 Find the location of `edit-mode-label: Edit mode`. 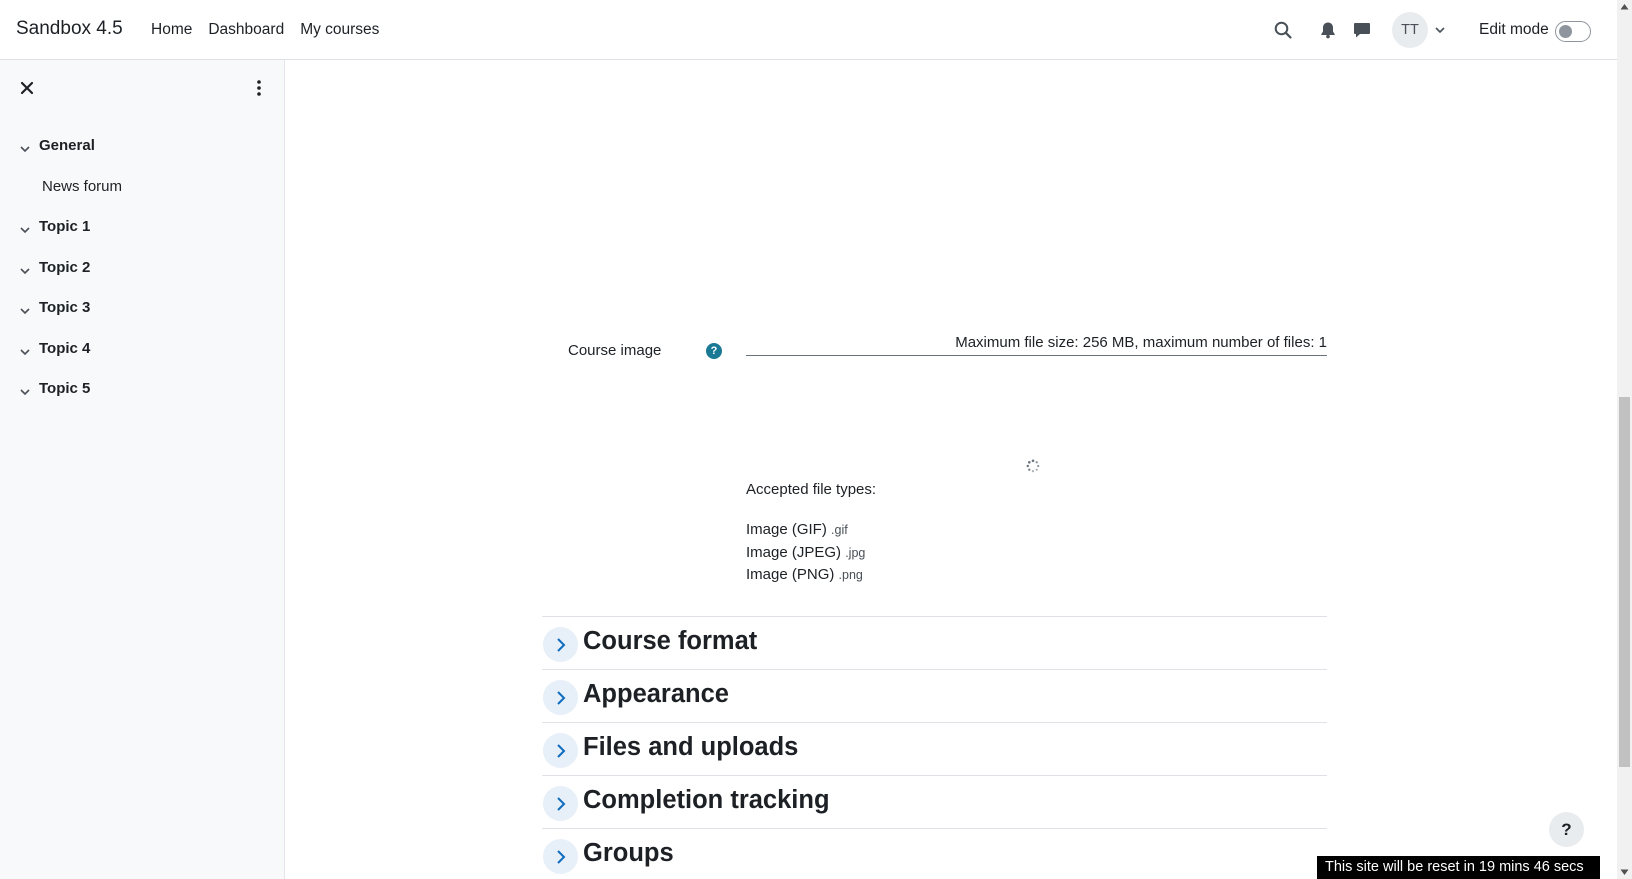

edit-mode-label: Edit mode is located at coordinates (1514, 29).